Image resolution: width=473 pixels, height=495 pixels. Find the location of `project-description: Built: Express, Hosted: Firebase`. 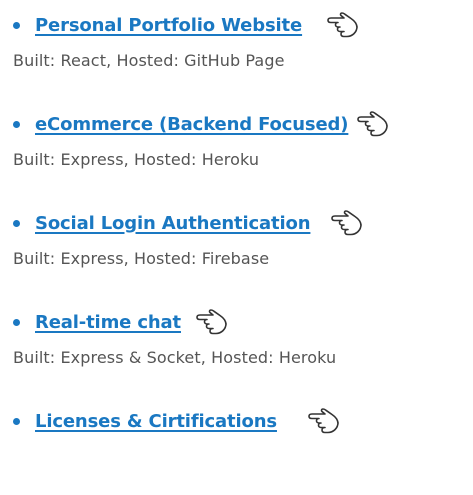

project-description: Built: Express, Hosted: Firebase is located at coordinates (141, 258).